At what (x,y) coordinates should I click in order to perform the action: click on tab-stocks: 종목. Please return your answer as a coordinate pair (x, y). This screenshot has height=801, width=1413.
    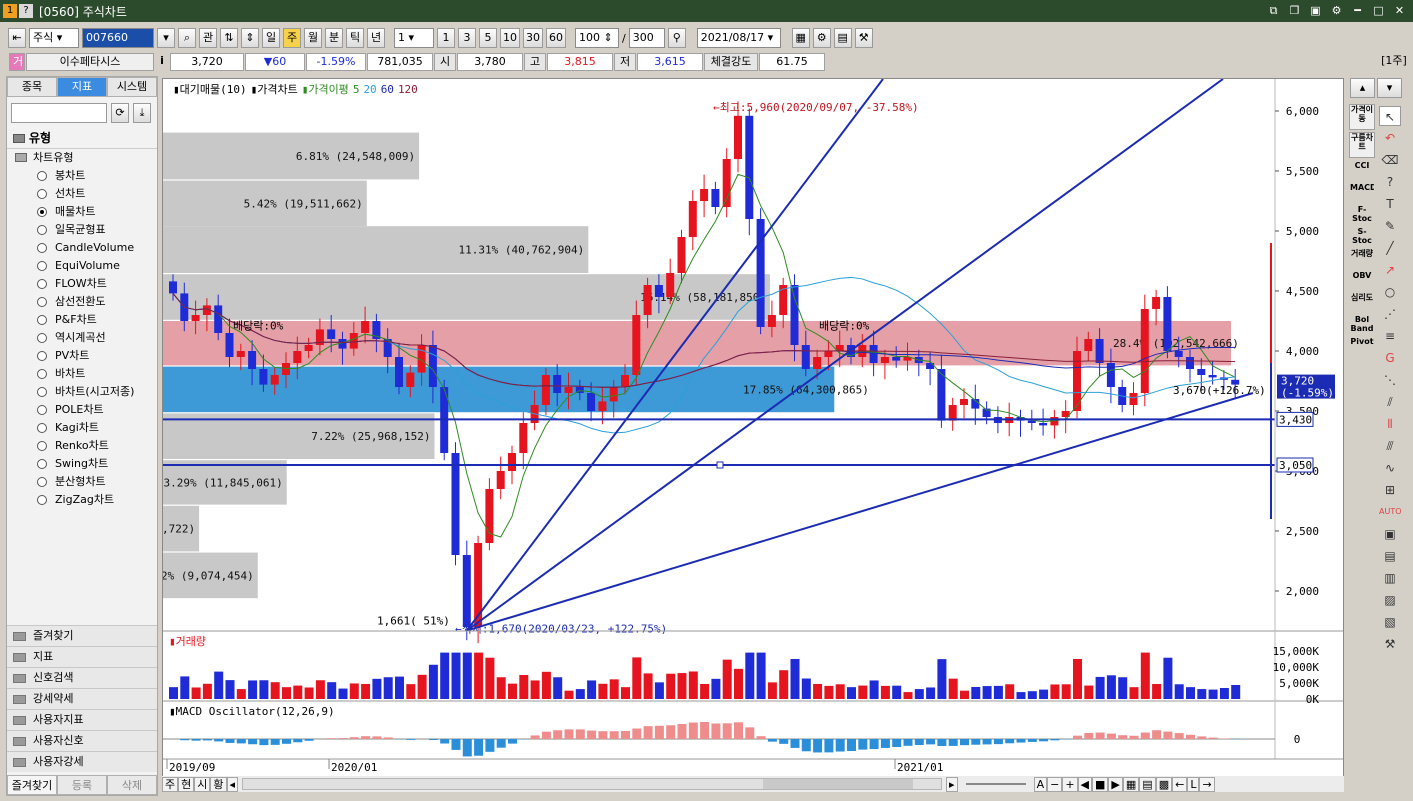
    Looking at the image, I should click on (32, 87).